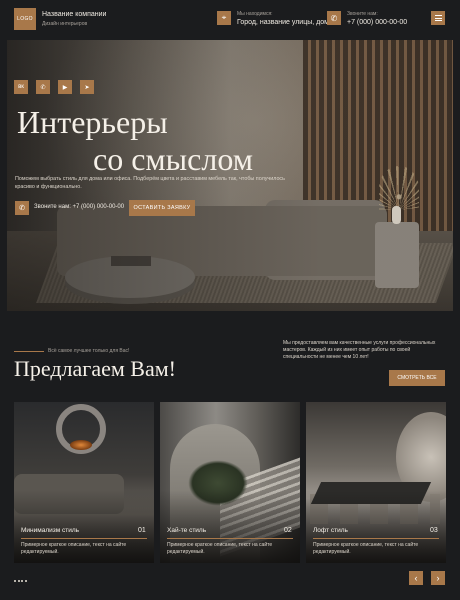 This screenshot has width=460, height=600. Describe the element at coordinates (416, 578) in the screenshot. I see `chevron-left-icon: ‹` at that location.